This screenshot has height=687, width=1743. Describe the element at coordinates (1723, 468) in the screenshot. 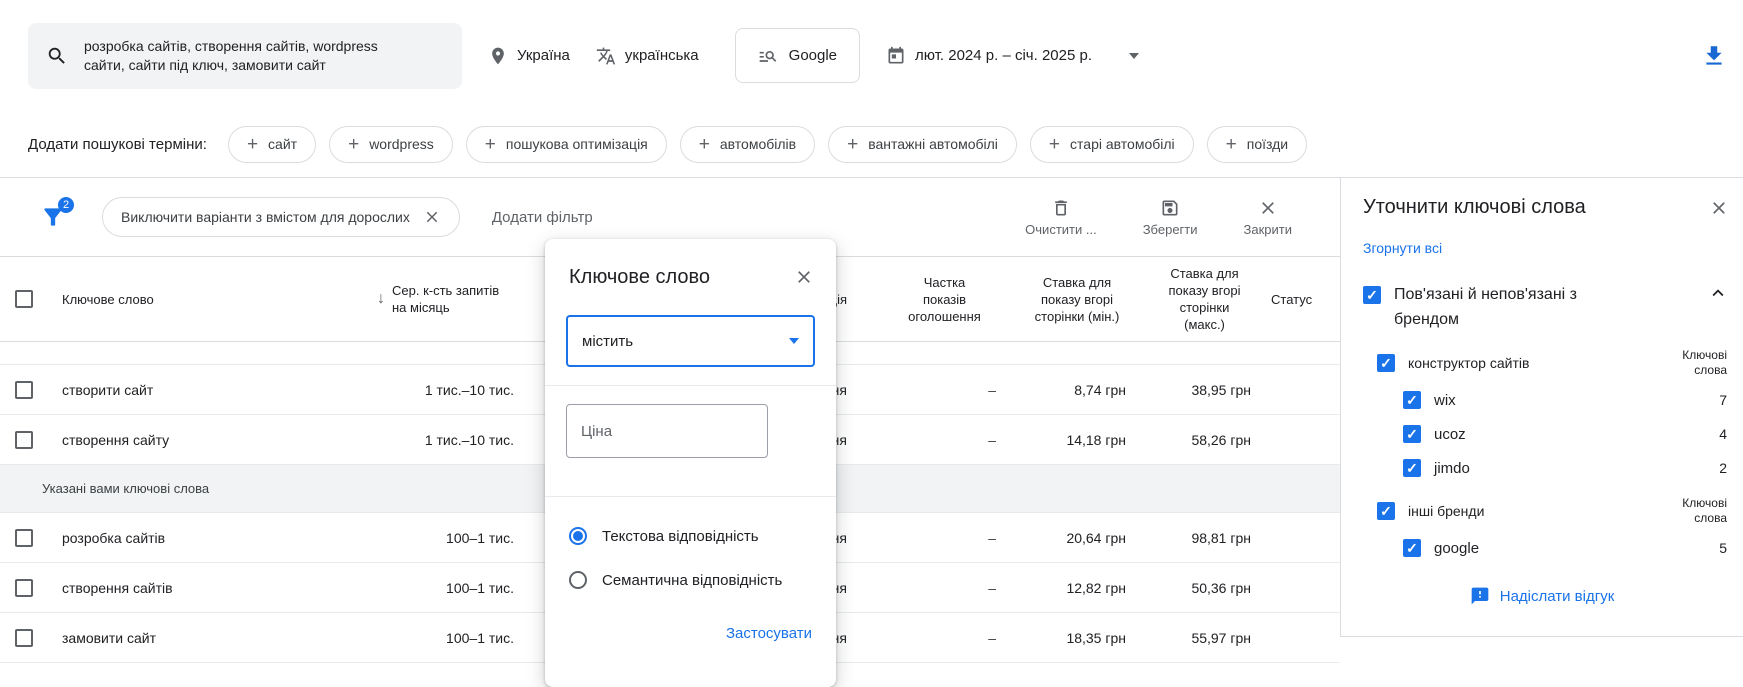

I see `item-count: 2` at that location.